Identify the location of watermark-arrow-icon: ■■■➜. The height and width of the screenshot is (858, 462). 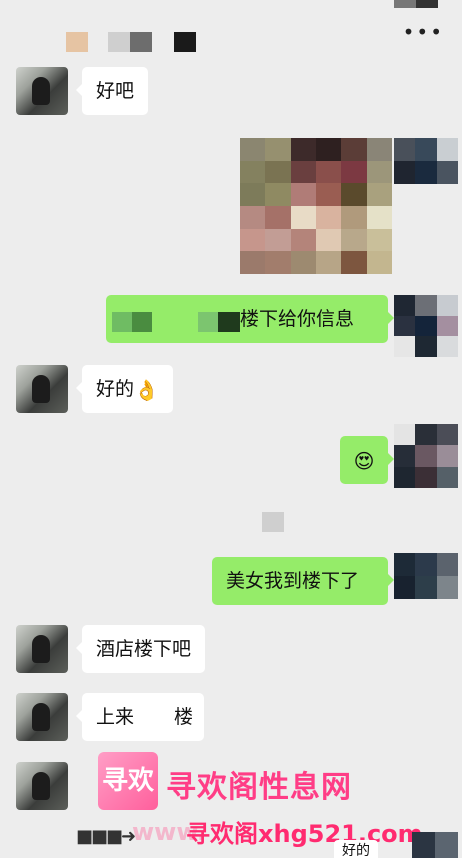
(106, 836).